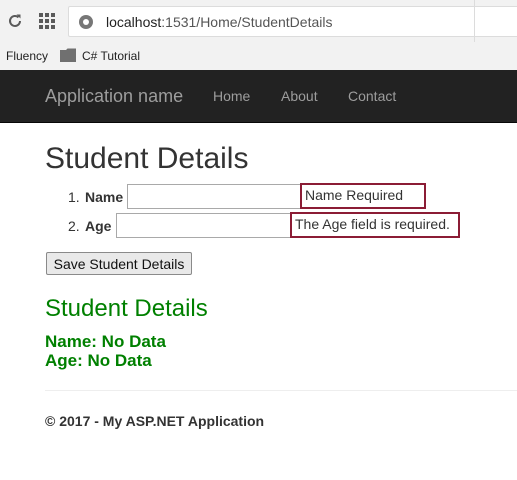  Describe the element at coordinates (86, 22) in the screenshot. I see `site-info-icon` at that location.